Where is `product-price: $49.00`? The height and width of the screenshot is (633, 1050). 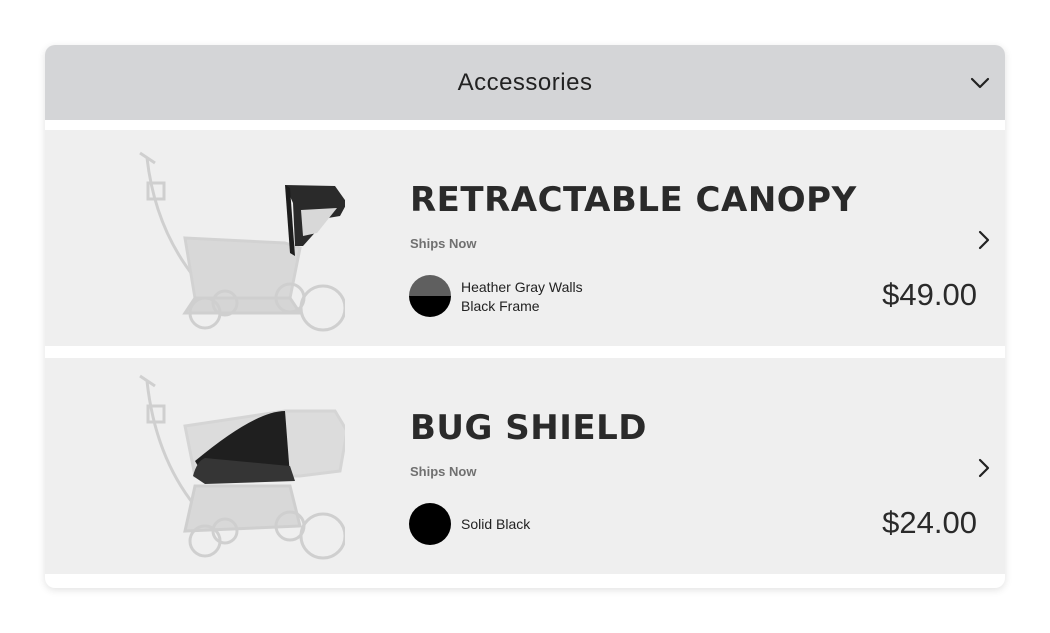 product-price: $49.00 is located at coordinates (929, 294).